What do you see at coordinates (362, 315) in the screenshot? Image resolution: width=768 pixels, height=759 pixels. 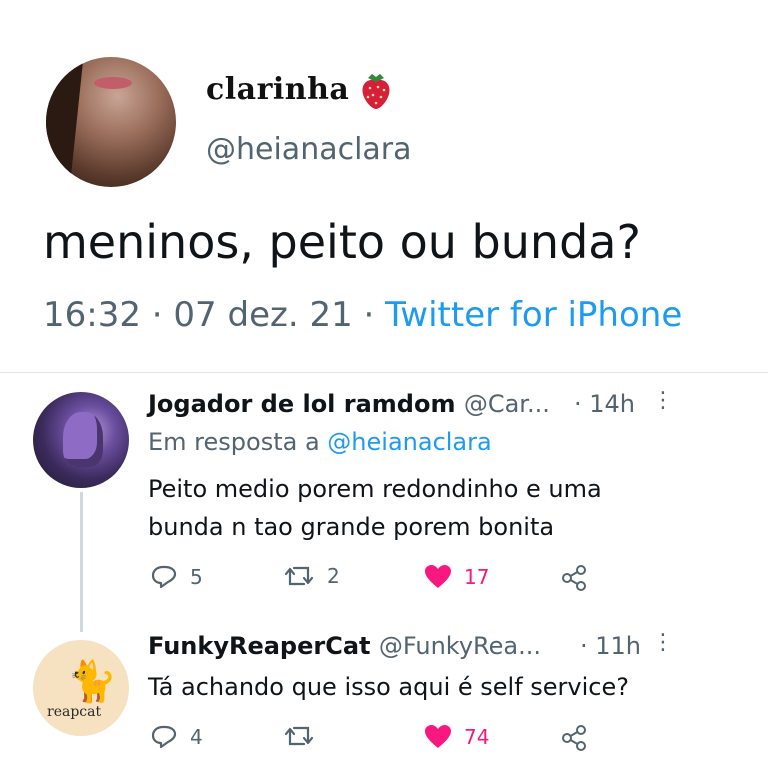 I see `tweet-meta: 16:32 · 07 dez. 21 · Twitter for iPhone` at bounding box center [362, 315].